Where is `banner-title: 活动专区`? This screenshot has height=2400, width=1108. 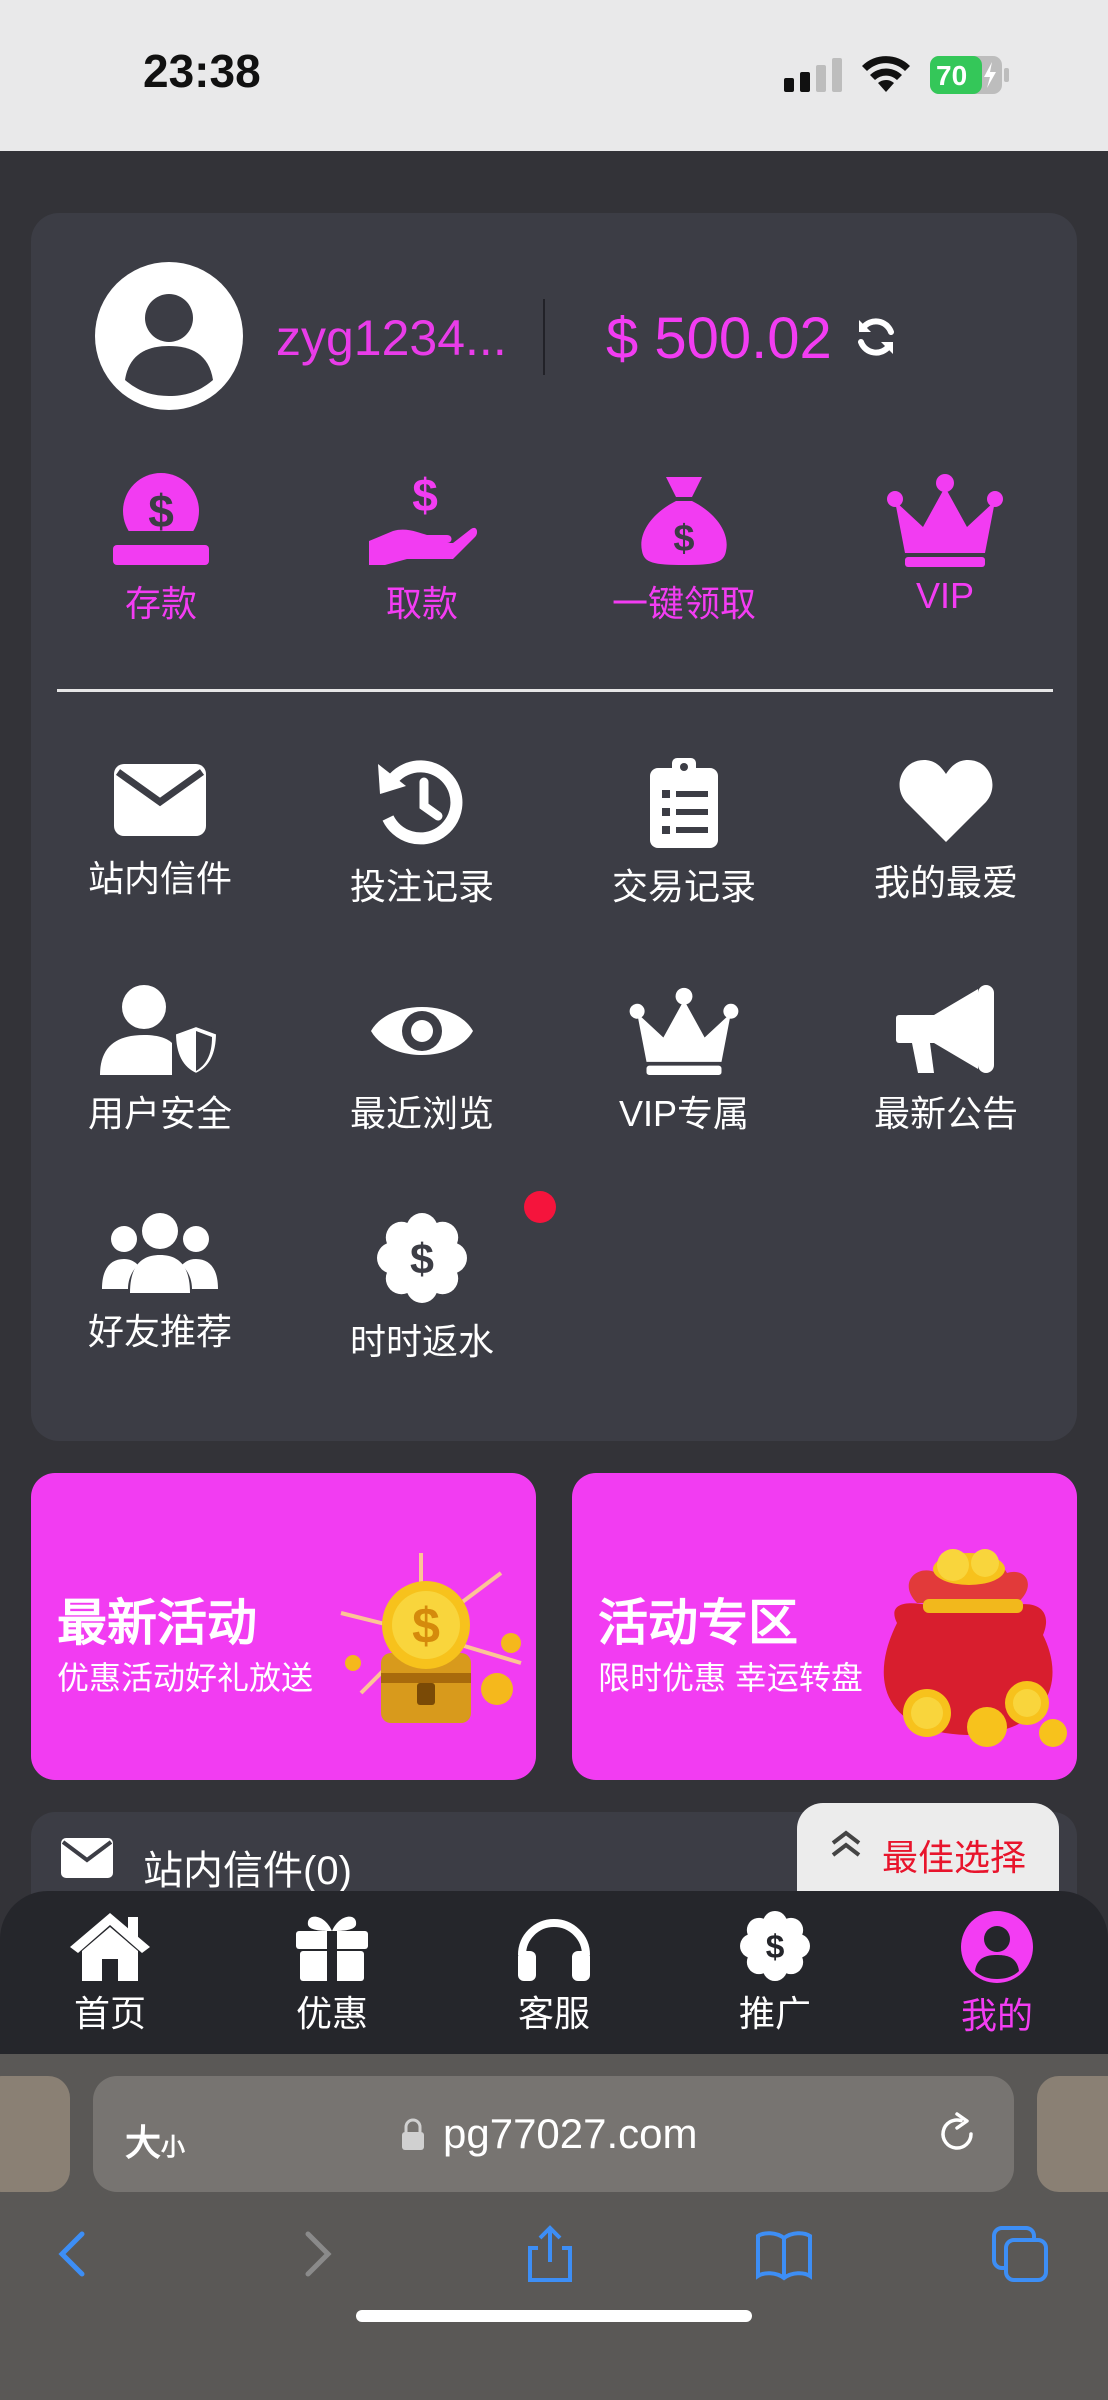 banner-title: 活动专区 is located at coordinates (698, 1623).